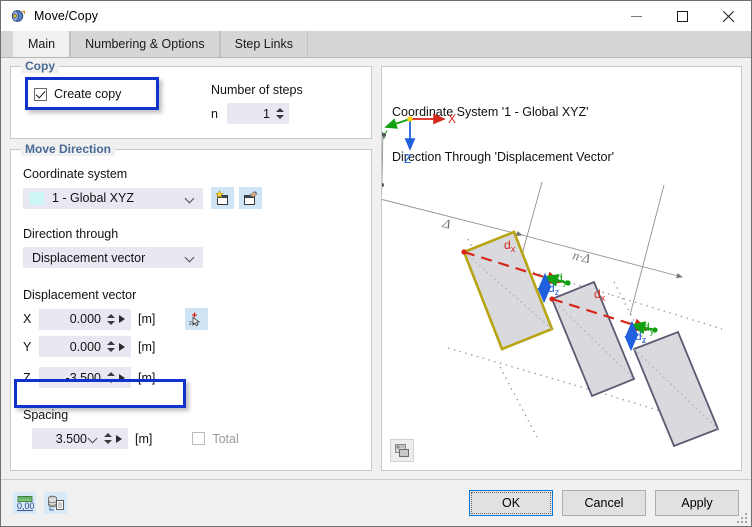  I want to click on edit-coordinate-system-icon, so click(251, 197).